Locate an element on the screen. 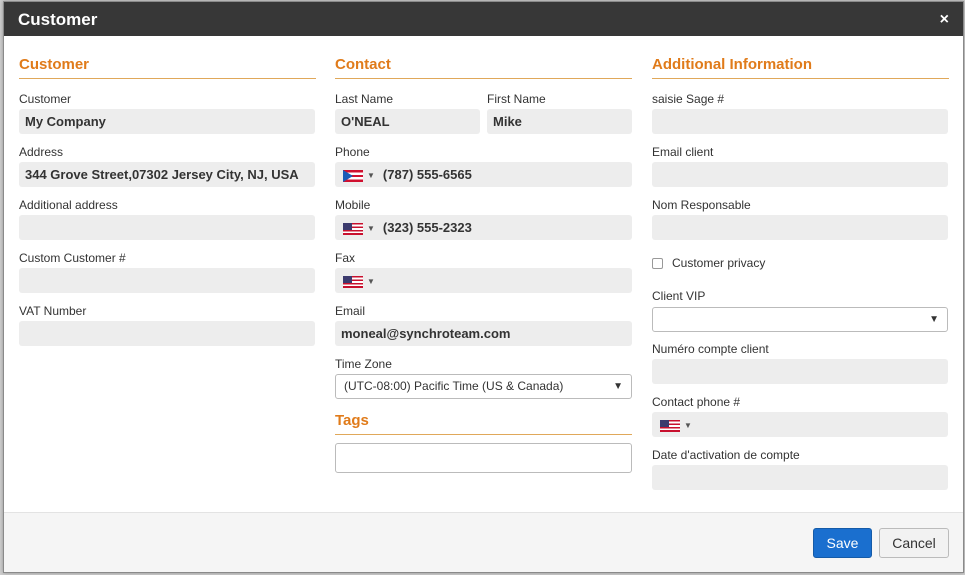 Image resolution: width=965 pixels, height=575 pixels. email-label: Email is located at coordinates (350, 311).